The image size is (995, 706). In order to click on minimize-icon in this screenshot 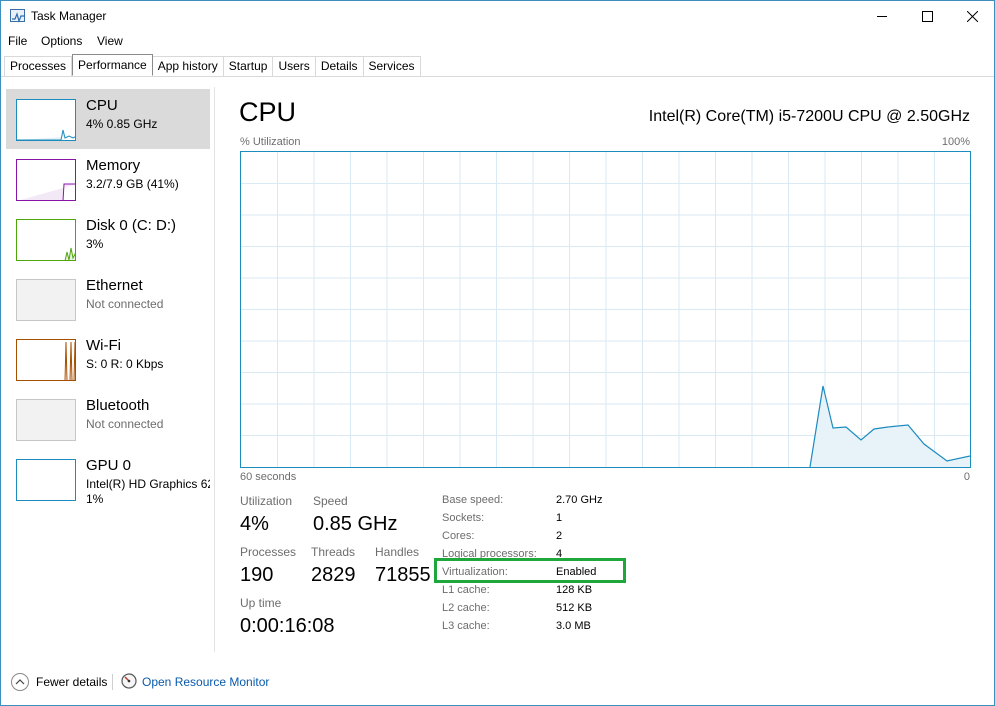, I will do `click(882, 16)`.